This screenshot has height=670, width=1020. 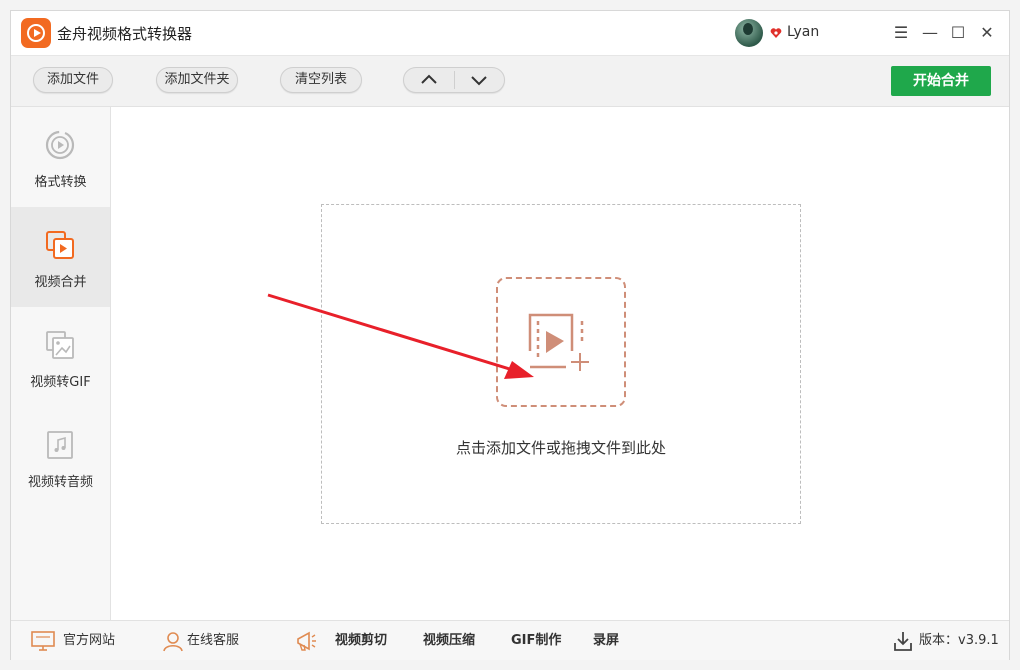 I want to click on footer-bar: 官方网站 在线客服 视频剪切 视频压缩 GIF制作 录屏 版本：v3.9.1, so click(x=510, y=640).